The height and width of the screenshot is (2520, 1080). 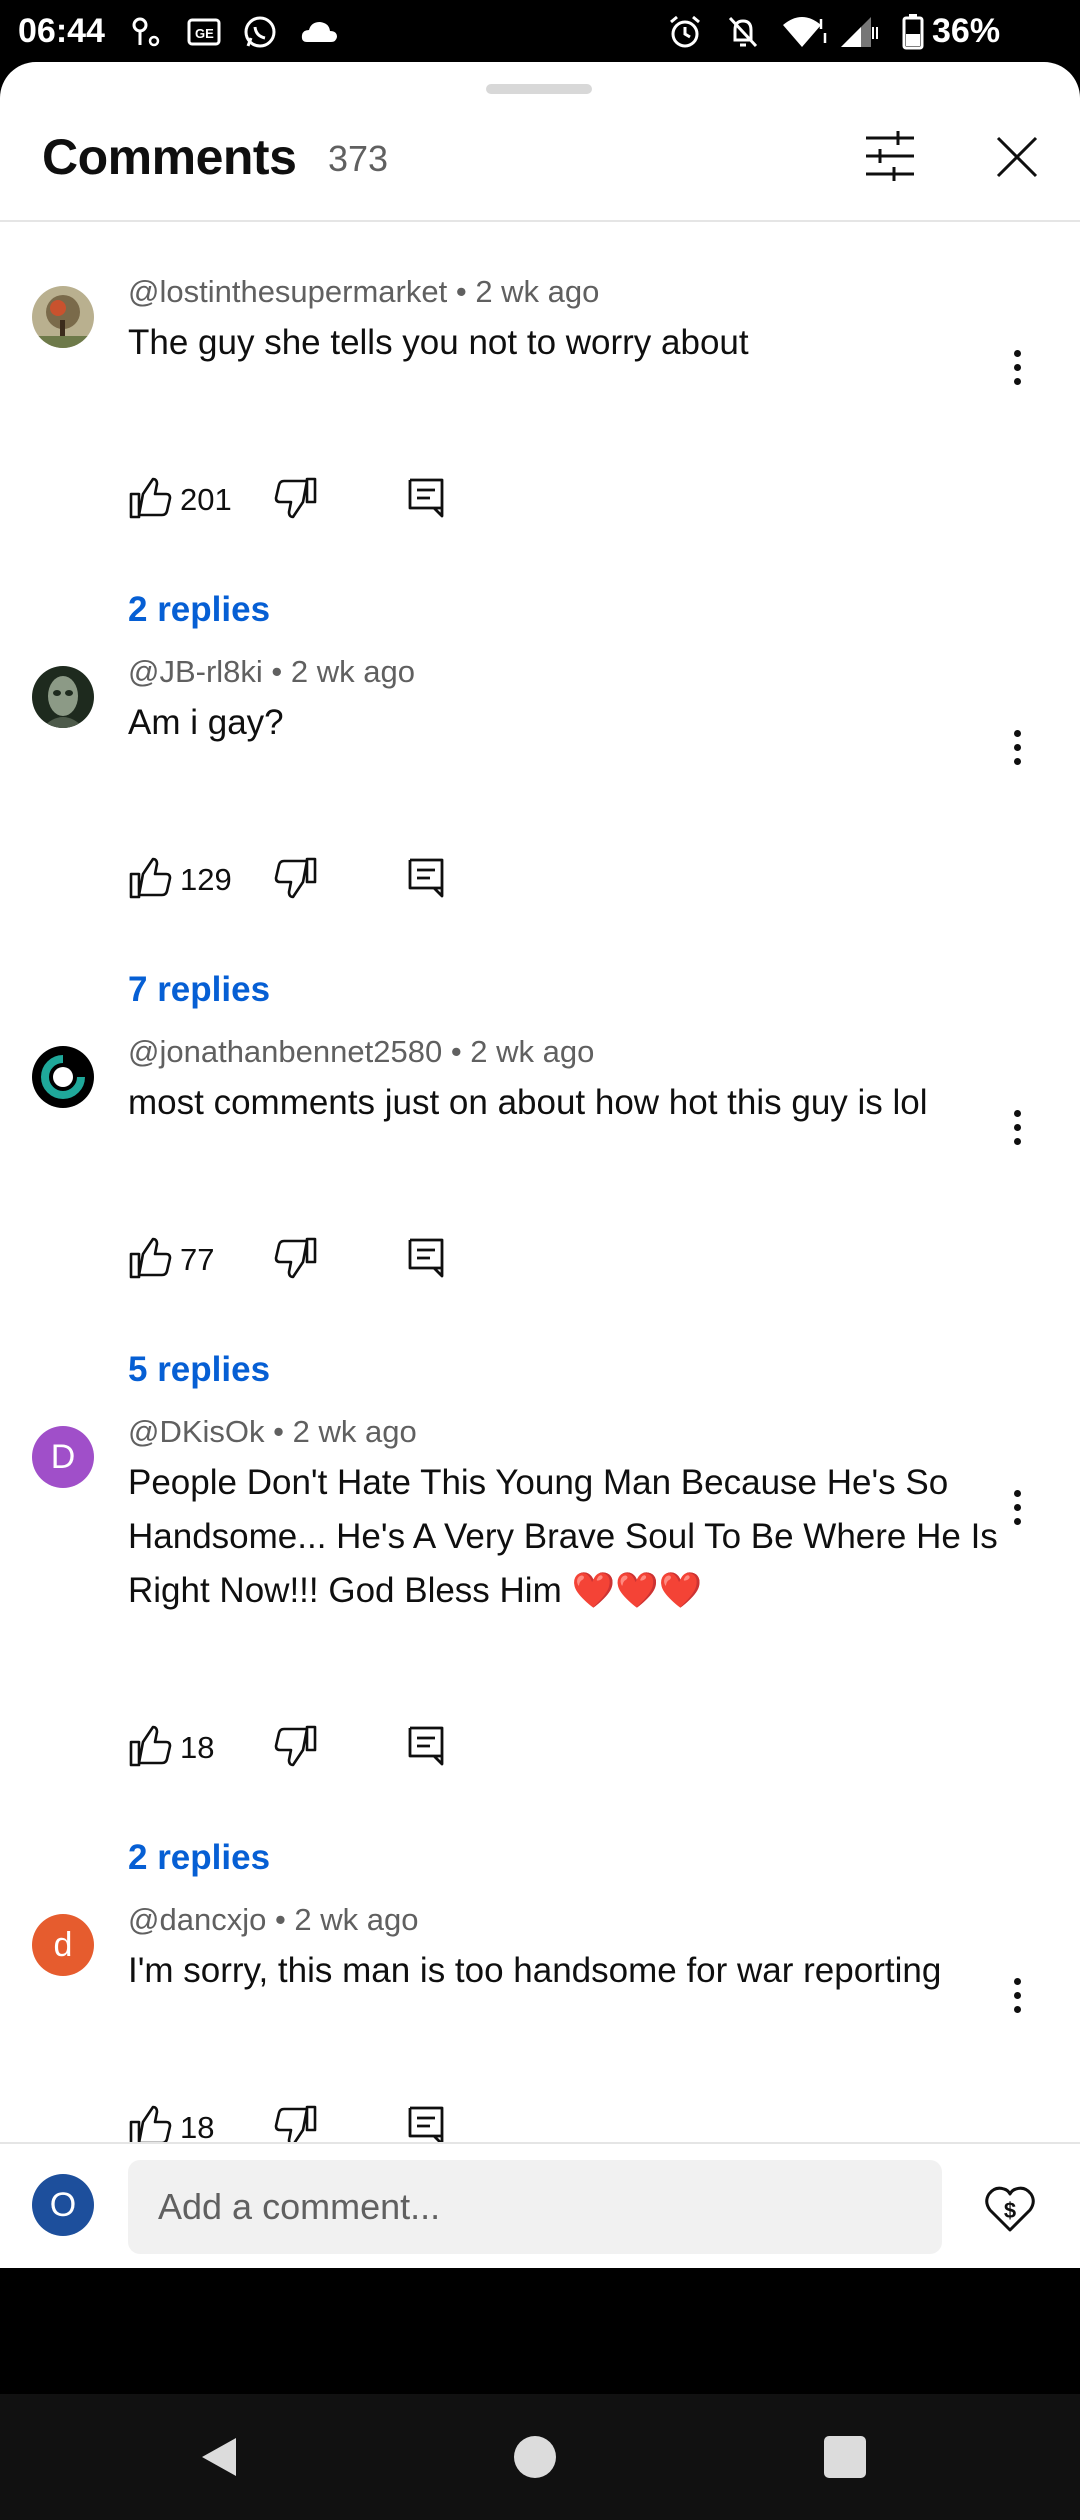 I want to click on comment-author: @DKisOk, so click(x=196, y=1431).